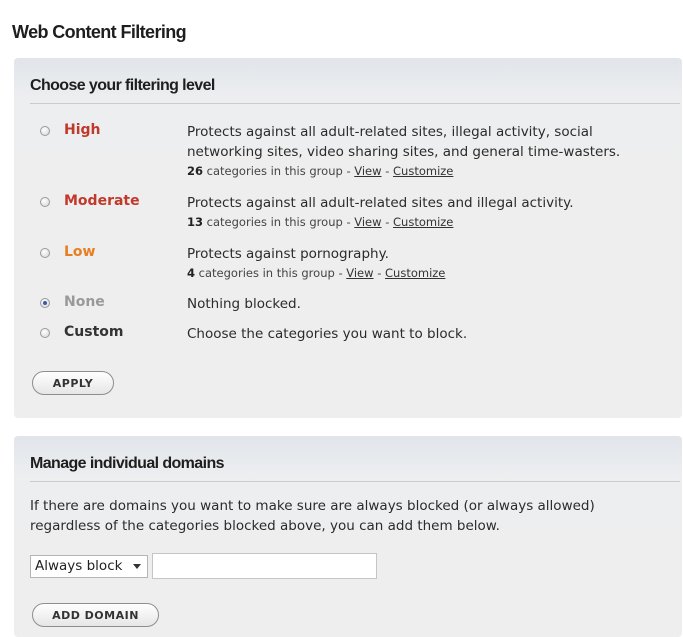  Describe the element at coordinates (45, 303) in the screenshot. I see `radio-none` at that location.